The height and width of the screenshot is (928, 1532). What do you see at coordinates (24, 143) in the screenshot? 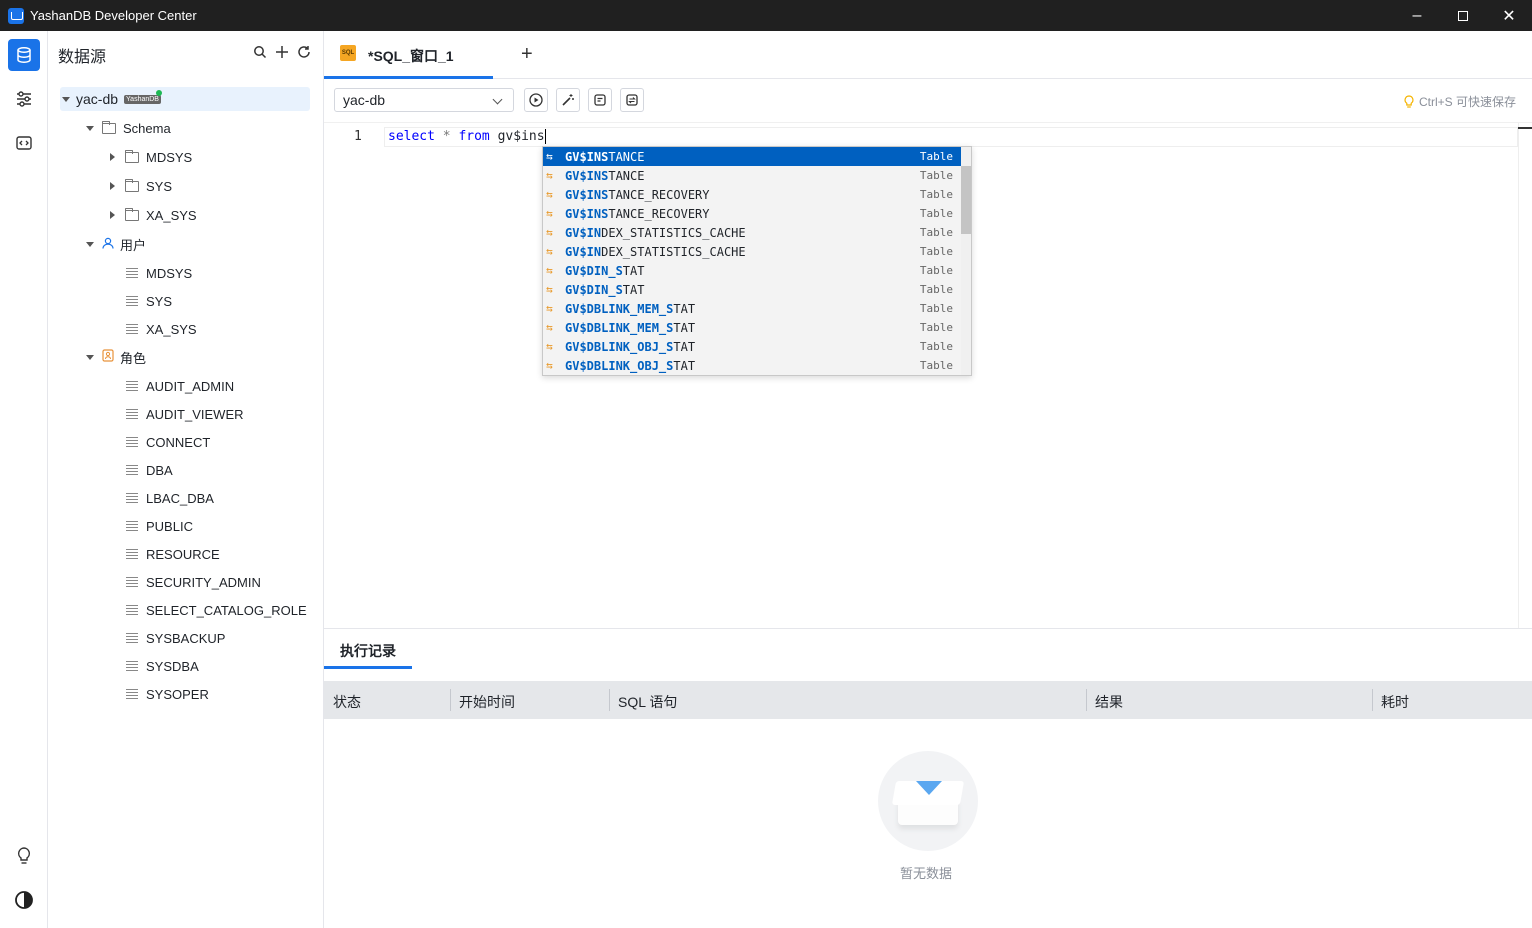
I see `code-icon` at bounding box center [24, 143].